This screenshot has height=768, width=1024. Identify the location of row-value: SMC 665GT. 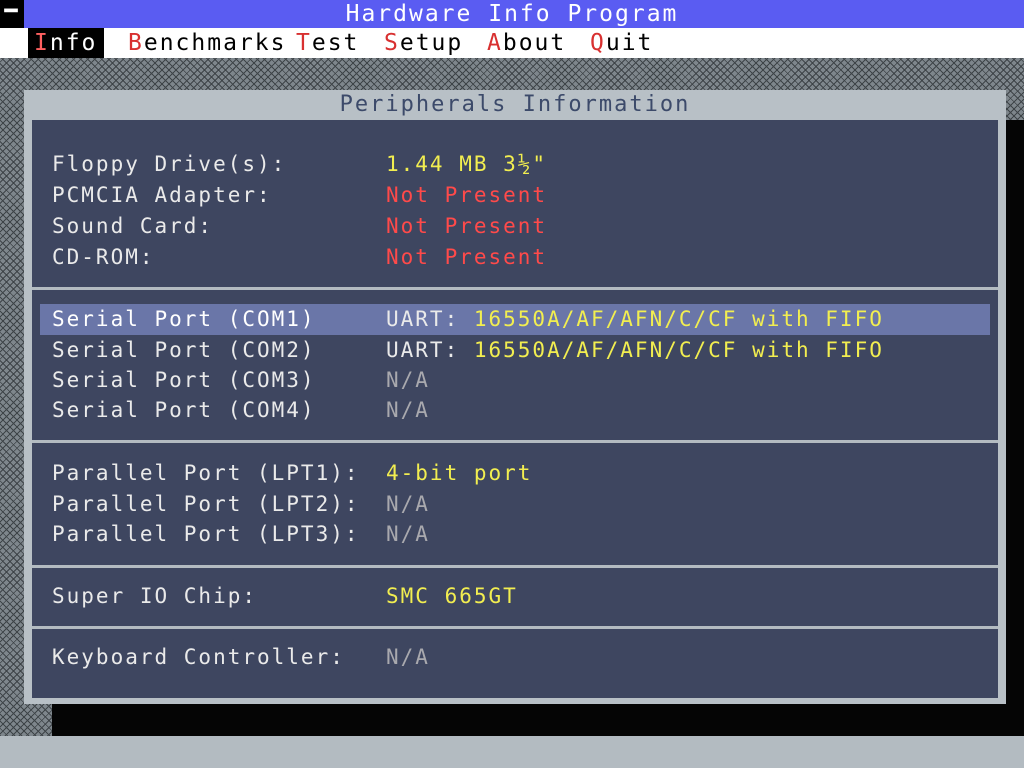
(452, 596).